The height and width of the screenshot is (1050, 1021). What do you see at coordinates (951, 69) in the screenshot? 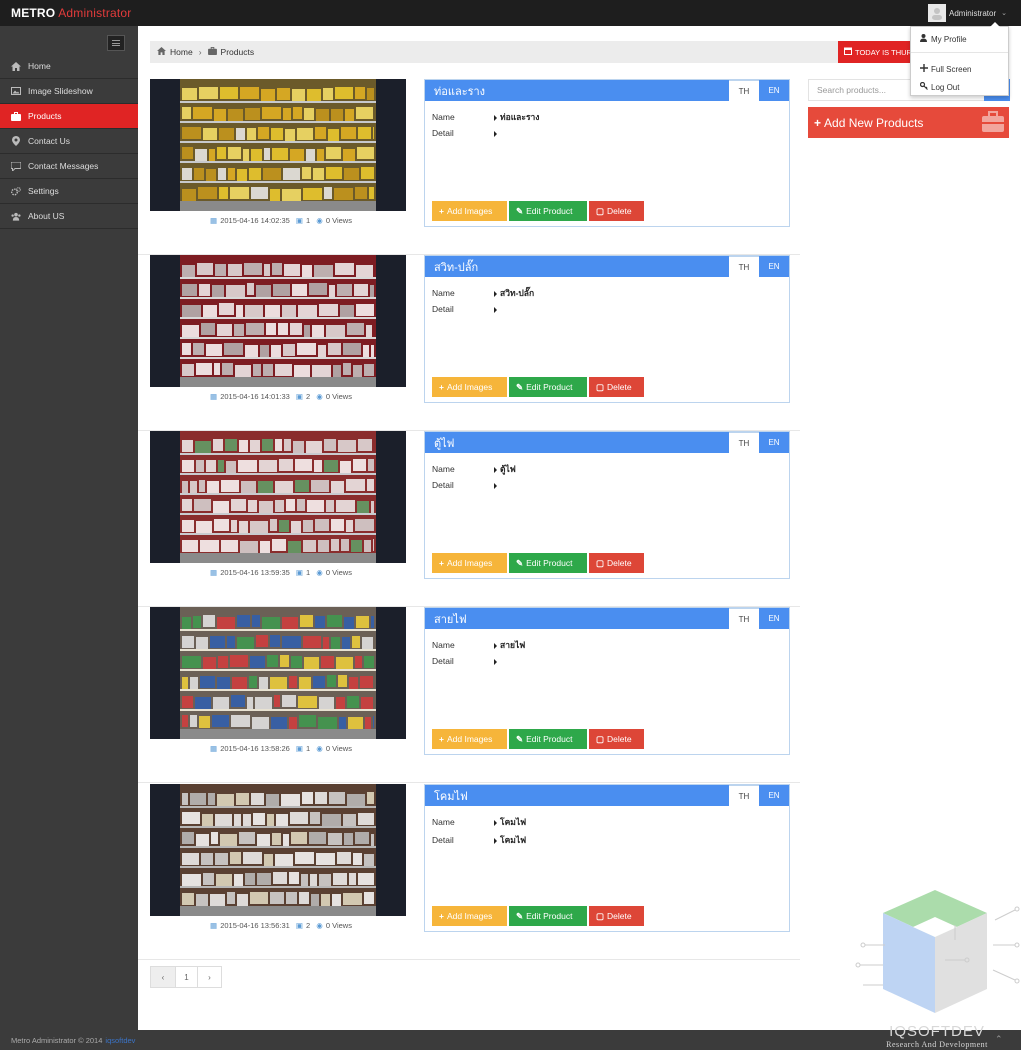
I see `full-screen-label: Full Screen` at bounding box center [951, 69].